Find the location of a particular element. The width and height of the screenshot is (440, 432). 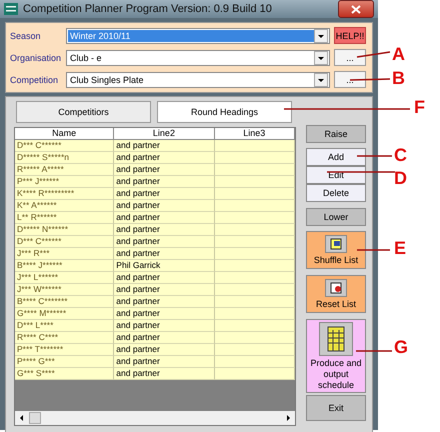

calendar-grid-icon is located at coordinates (336, 339).